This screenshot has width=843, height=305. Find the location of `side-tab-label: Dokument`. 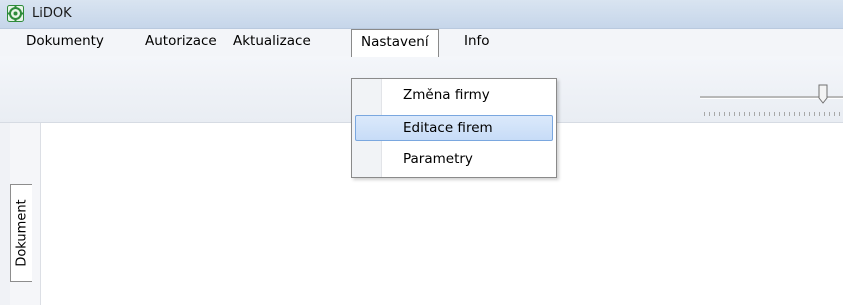

side-tab-label: Dokument is located at coordinates (21, 233).